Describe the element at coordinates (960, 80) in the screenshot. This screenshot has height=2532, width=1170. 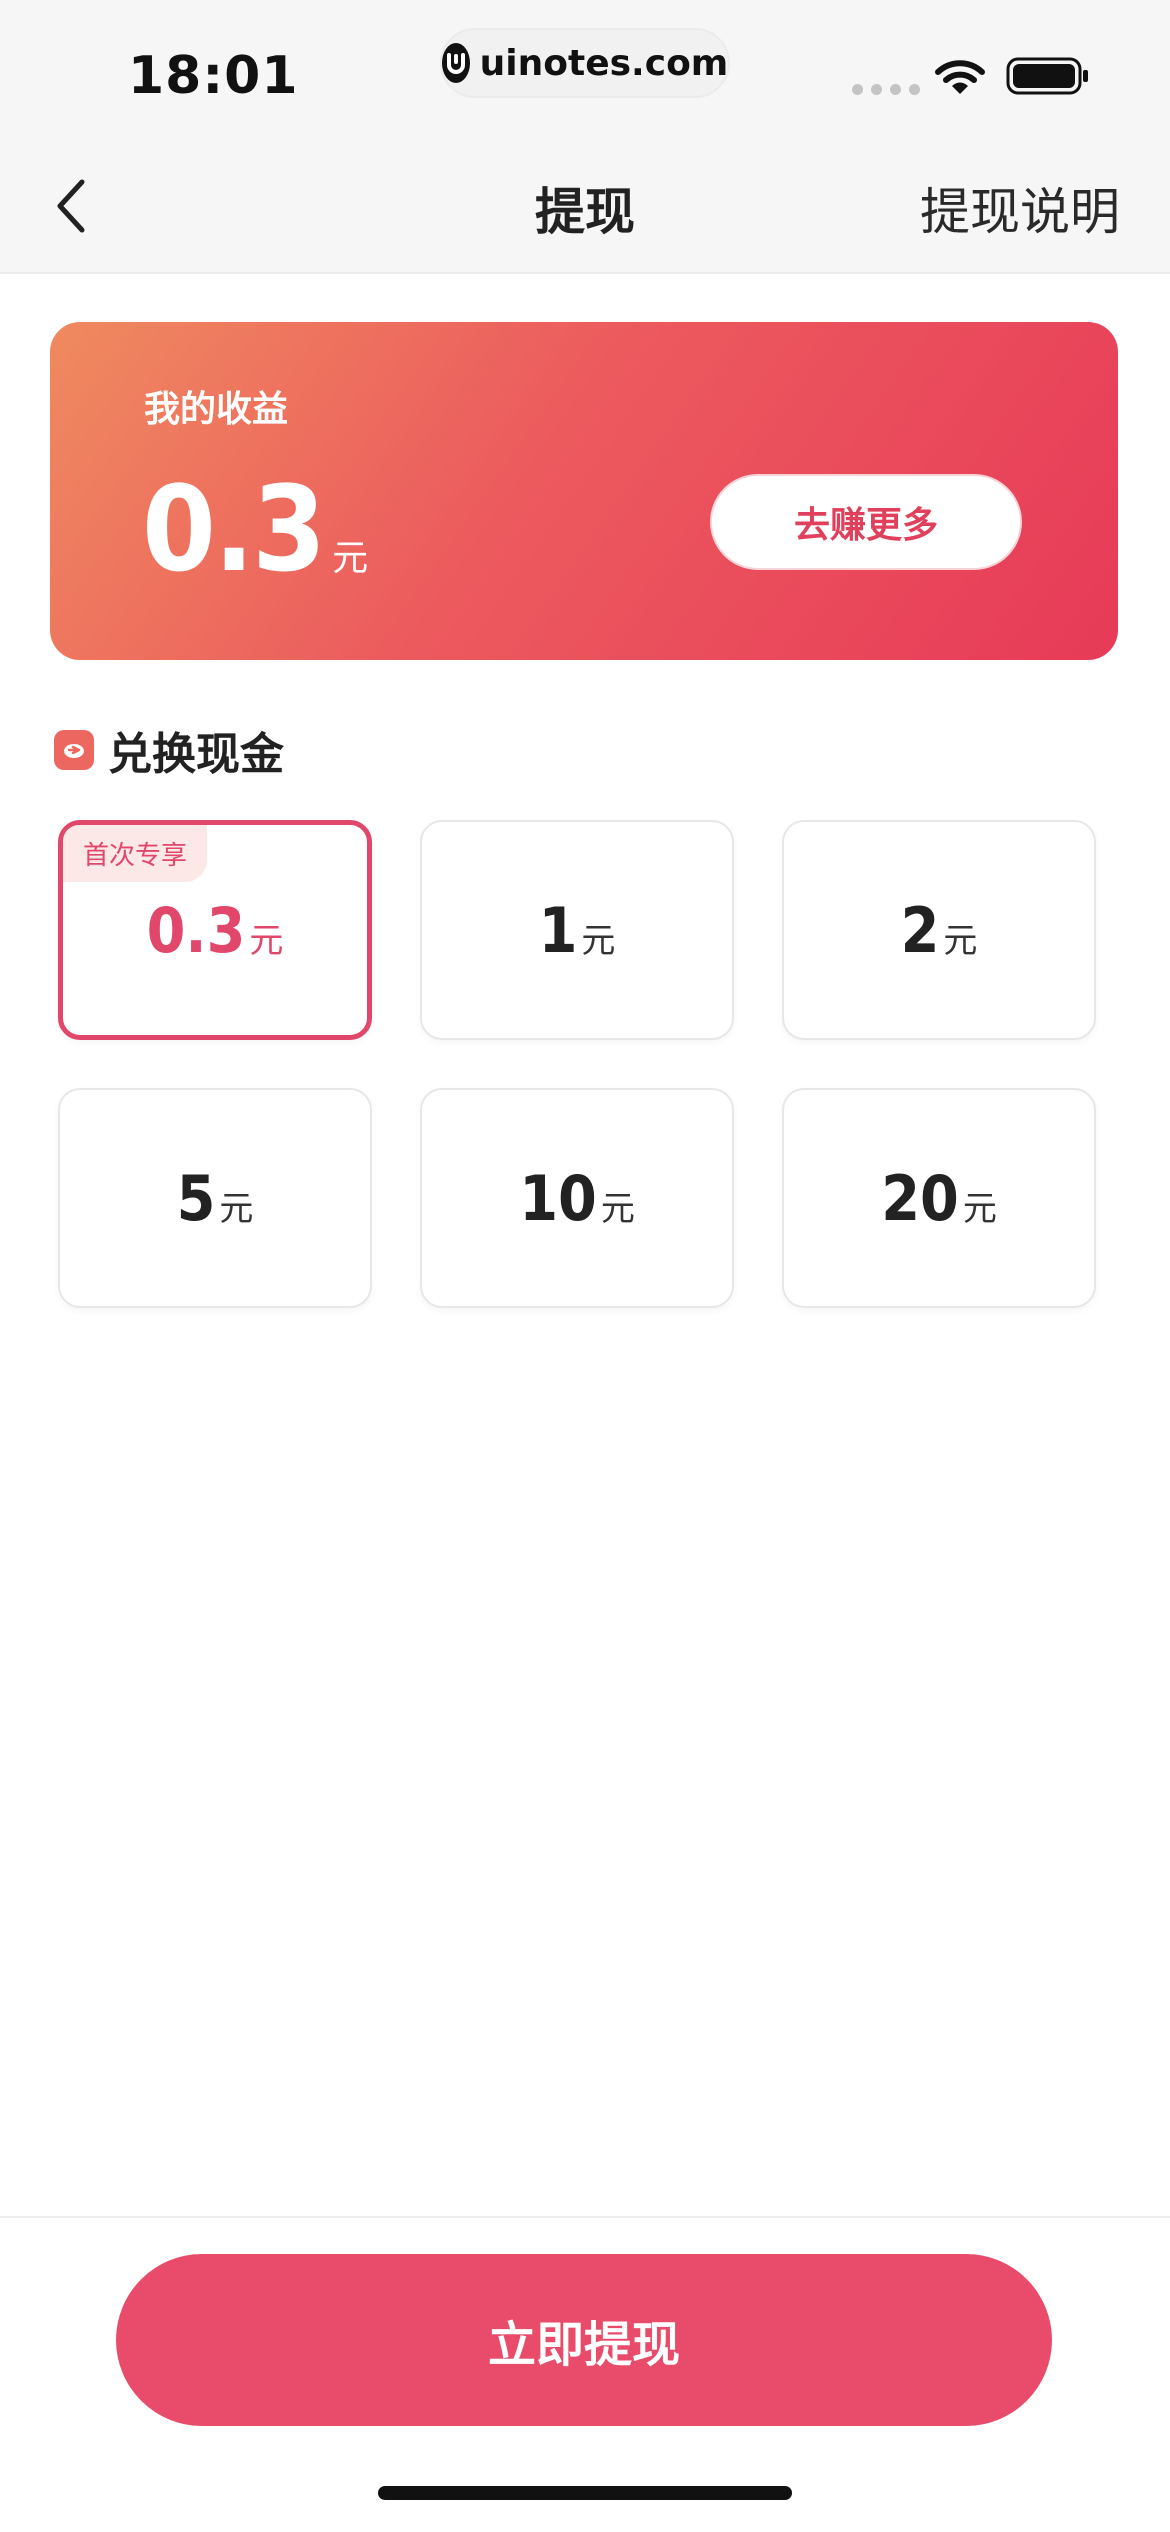
I see `wifi-icon` at that location.